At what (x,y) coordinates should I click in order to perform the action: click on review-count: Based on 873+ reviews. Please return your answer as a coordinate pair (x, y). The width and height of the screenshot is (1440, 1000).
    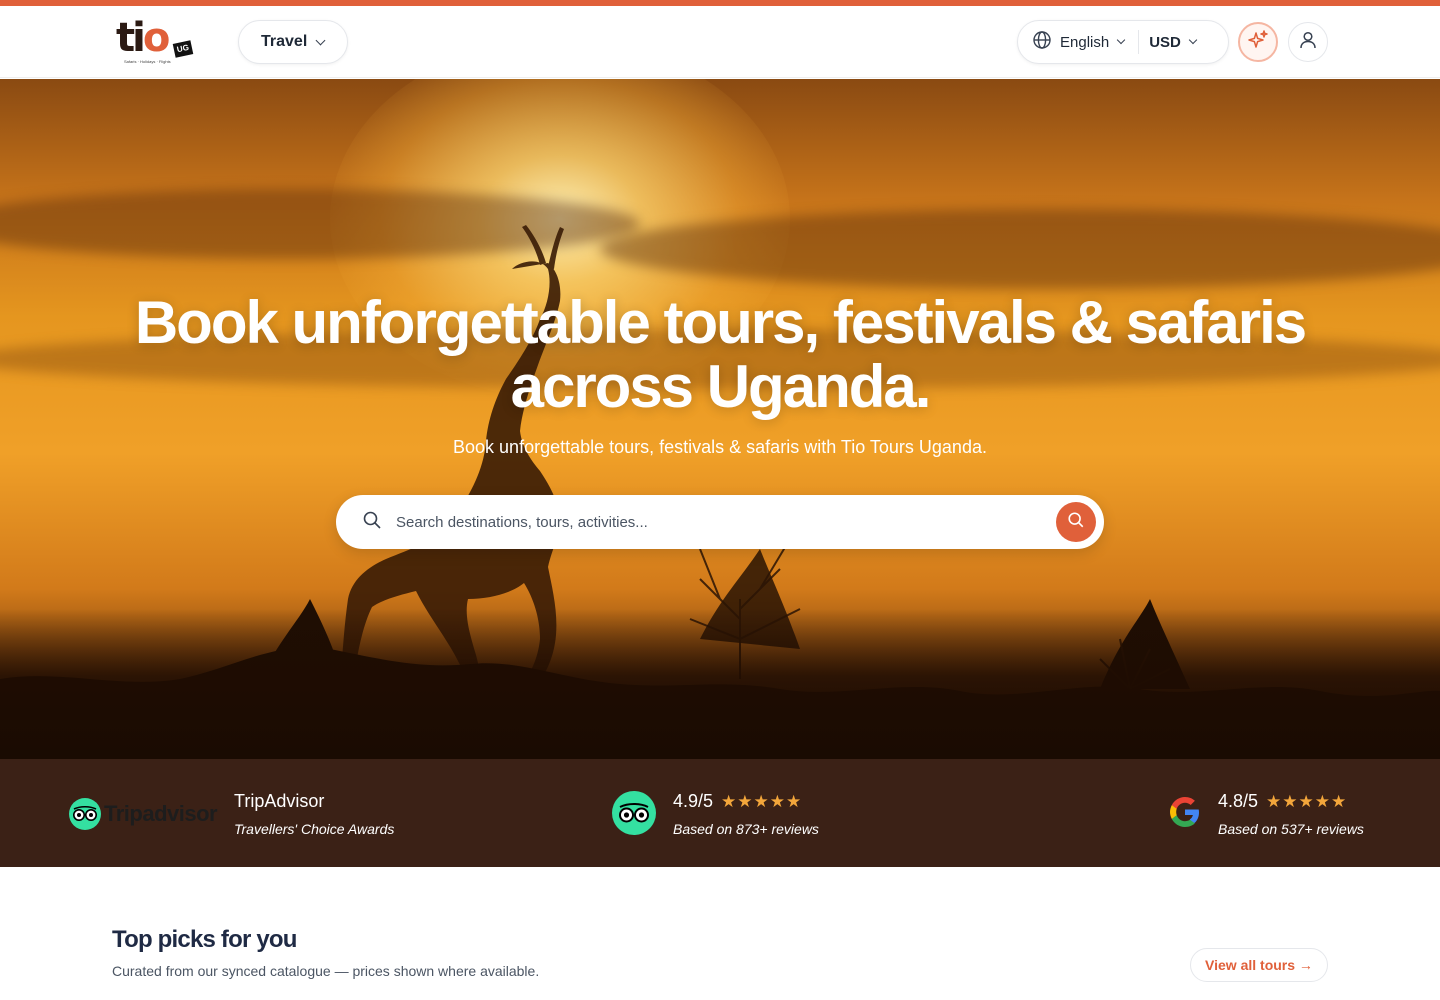
    Looking at the image, I should click on (746, 829).